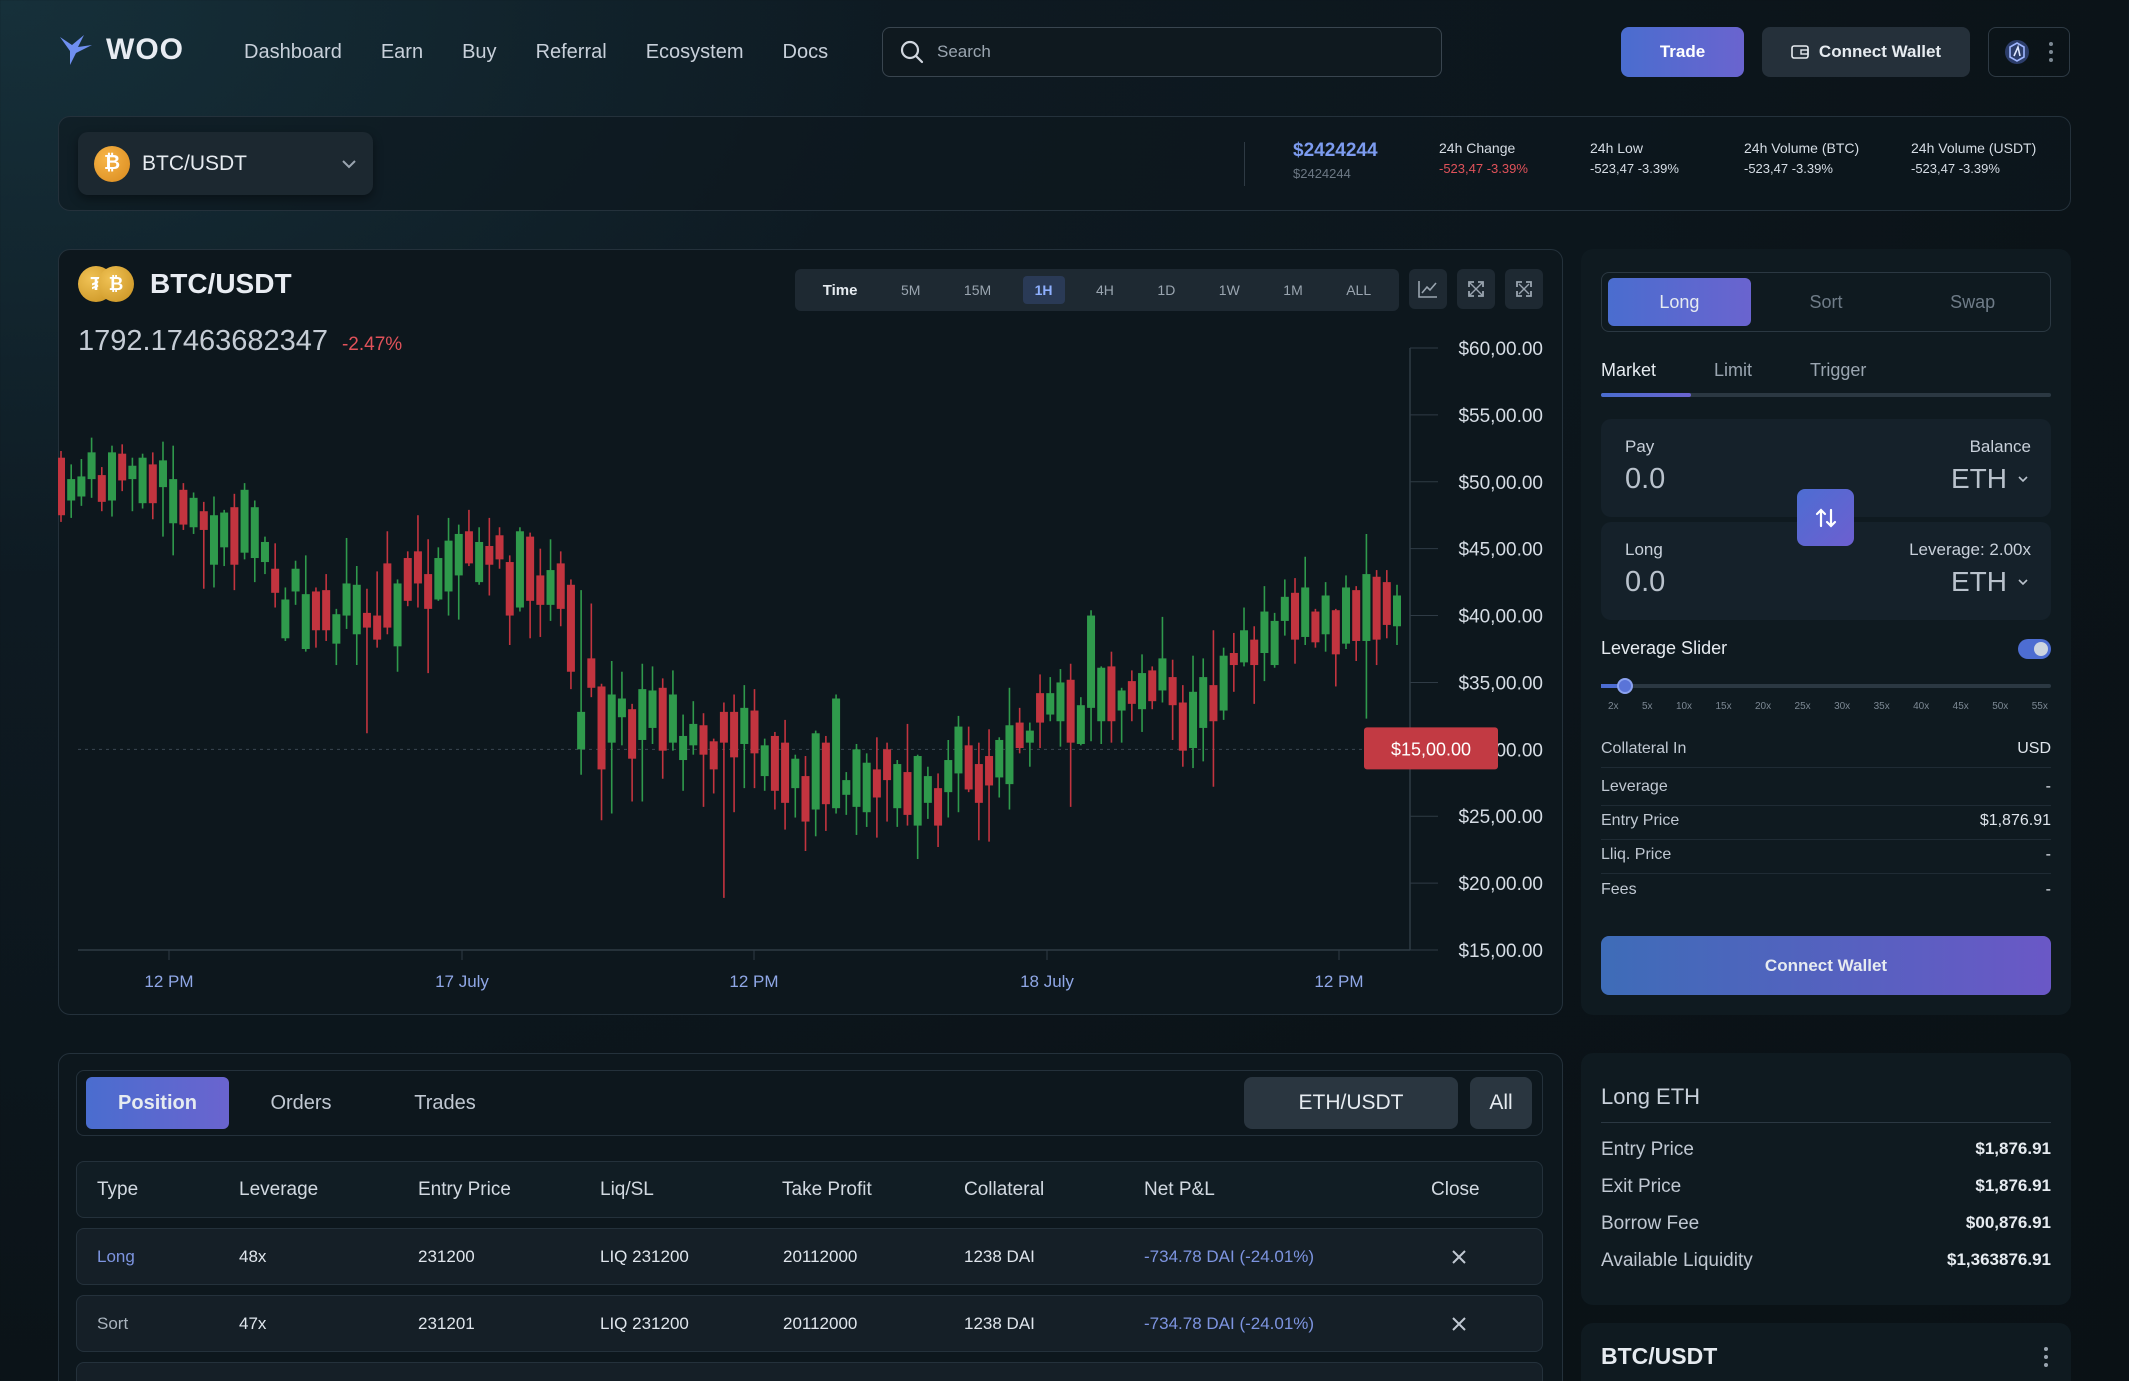 The width and height of the screenshot is (2129, 1381). Describe the element at coordinates (910, 290) in the screenshot. I see `timeframe-5m: 5M` at that location.